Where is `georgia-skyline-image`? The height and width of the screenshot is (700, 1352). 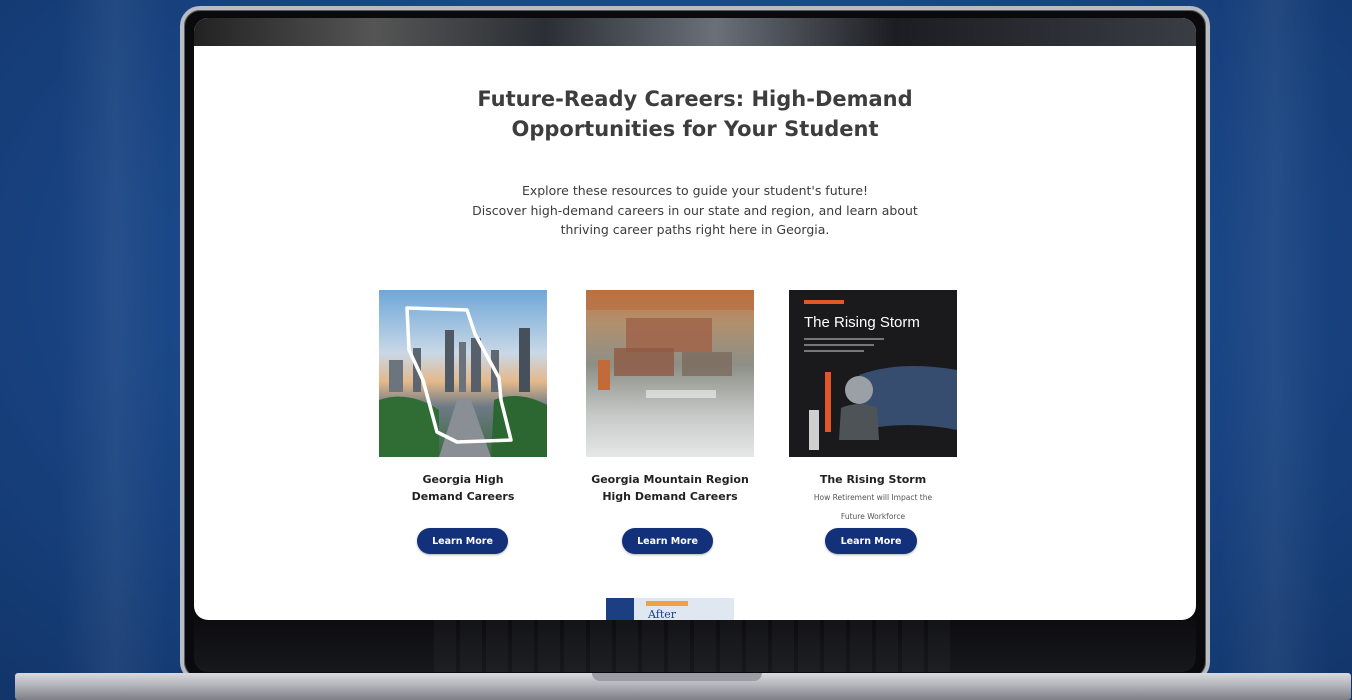
georgia-skyline-image is located at coordinates (463, 373).